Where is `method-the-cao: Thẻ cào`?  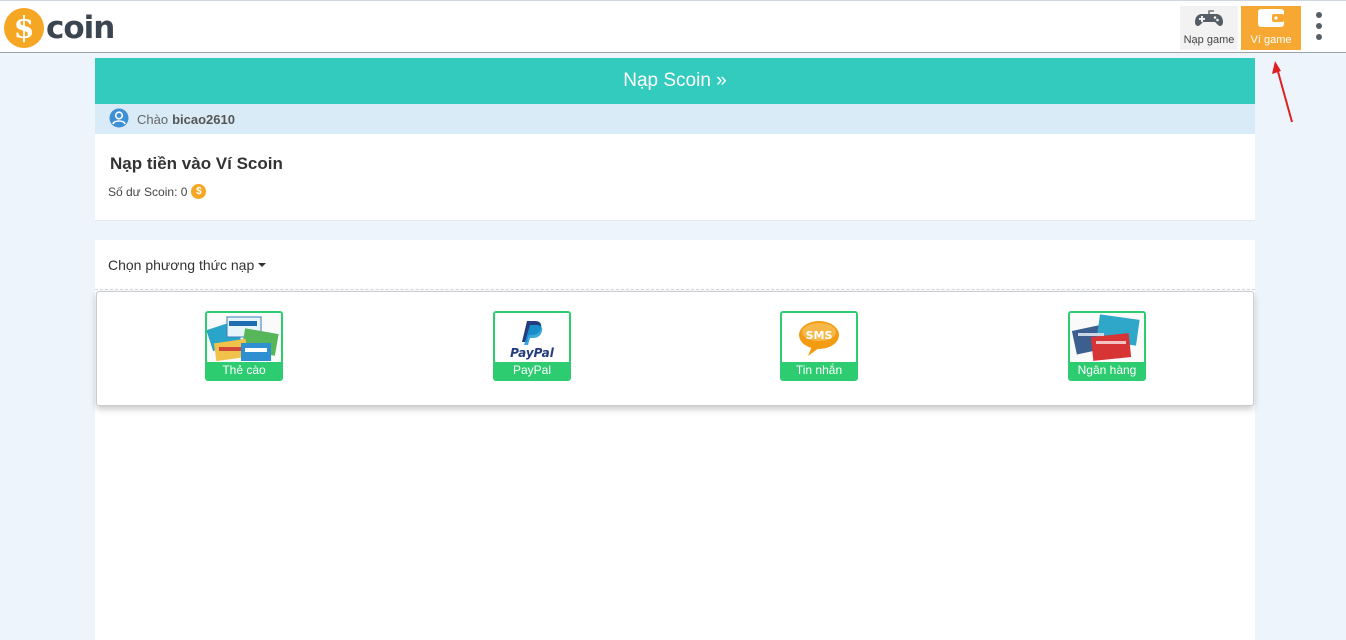
method-the-cao: Thẻ cào is located at coordinates (244, 346).